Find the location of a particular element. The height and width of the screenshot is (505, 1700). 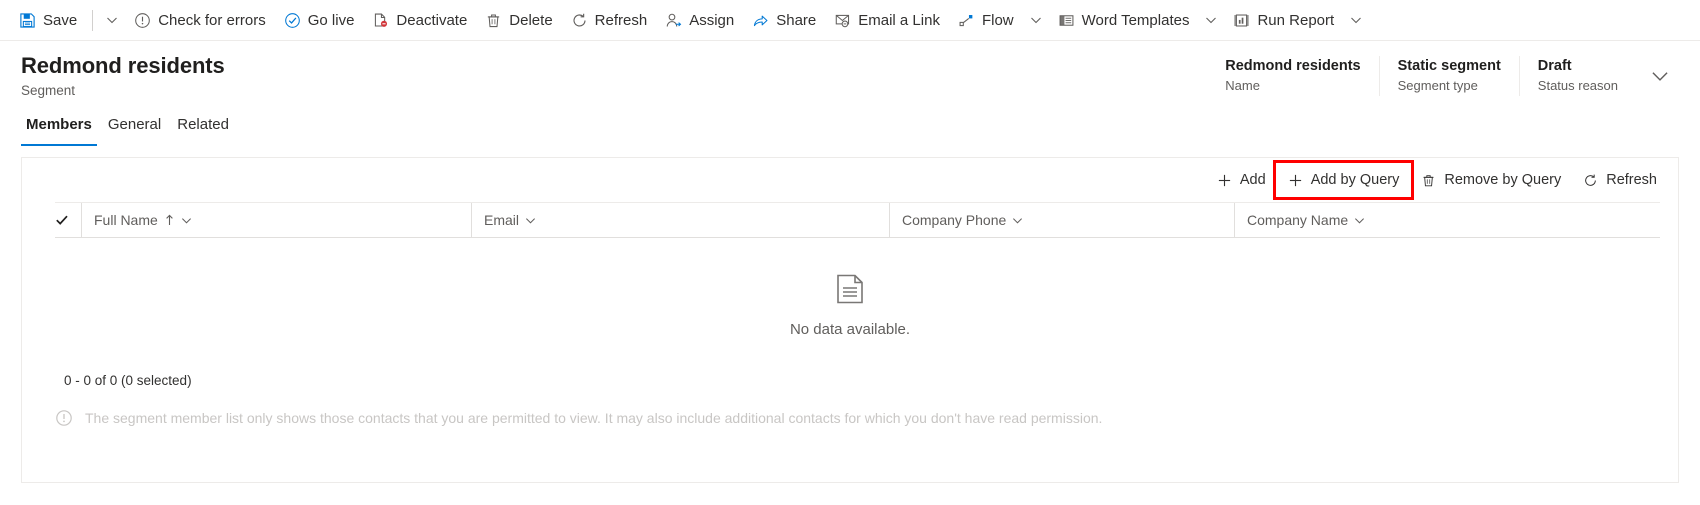

share-button: Share is located at coordinates (784, 20).